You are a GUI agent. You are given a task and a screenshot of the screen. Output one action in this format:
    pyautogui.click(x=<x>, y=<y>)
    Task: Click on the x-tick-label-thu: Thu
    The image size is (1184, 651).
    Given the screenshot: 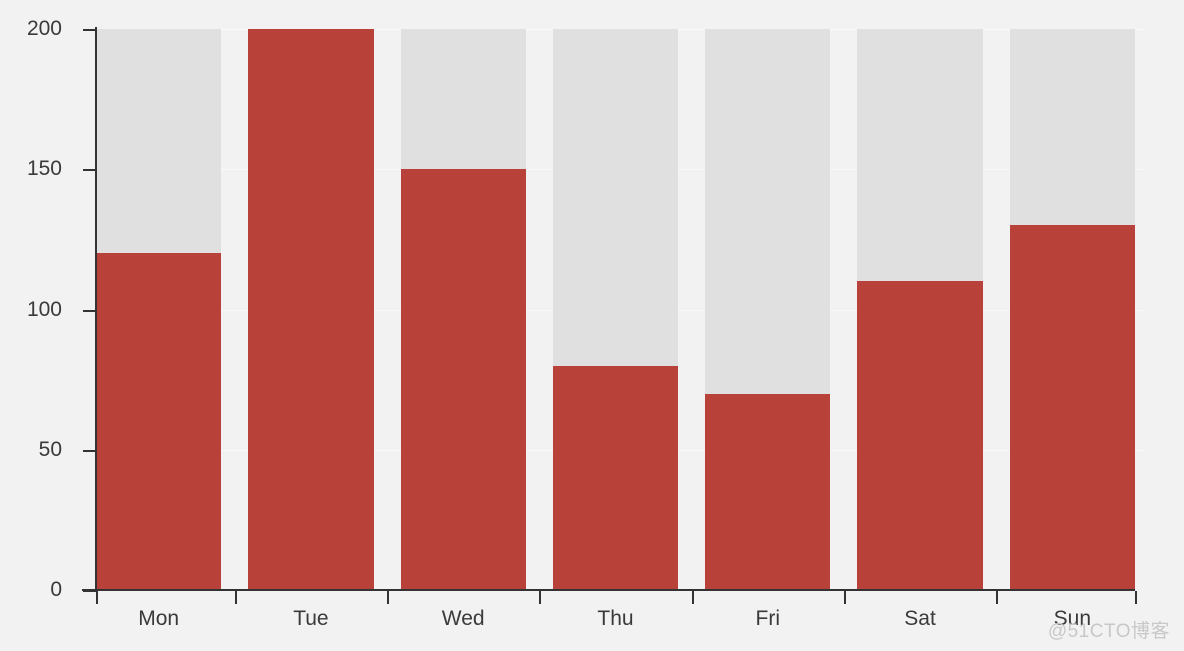 What is the action you would take?
    pyautogui.click(x=615, y=618)
    